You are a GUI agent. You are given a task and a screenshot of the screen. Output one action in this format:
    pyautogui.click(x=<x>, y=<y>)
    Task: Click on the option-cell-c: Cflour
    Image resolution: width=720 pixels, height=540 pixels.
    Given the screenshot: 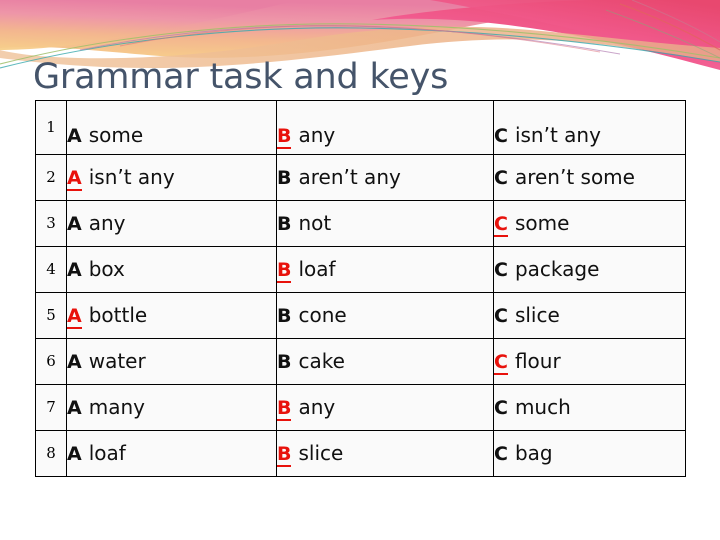 What is the action you would take?
    pyautogui.click(x=589, y=361)
    